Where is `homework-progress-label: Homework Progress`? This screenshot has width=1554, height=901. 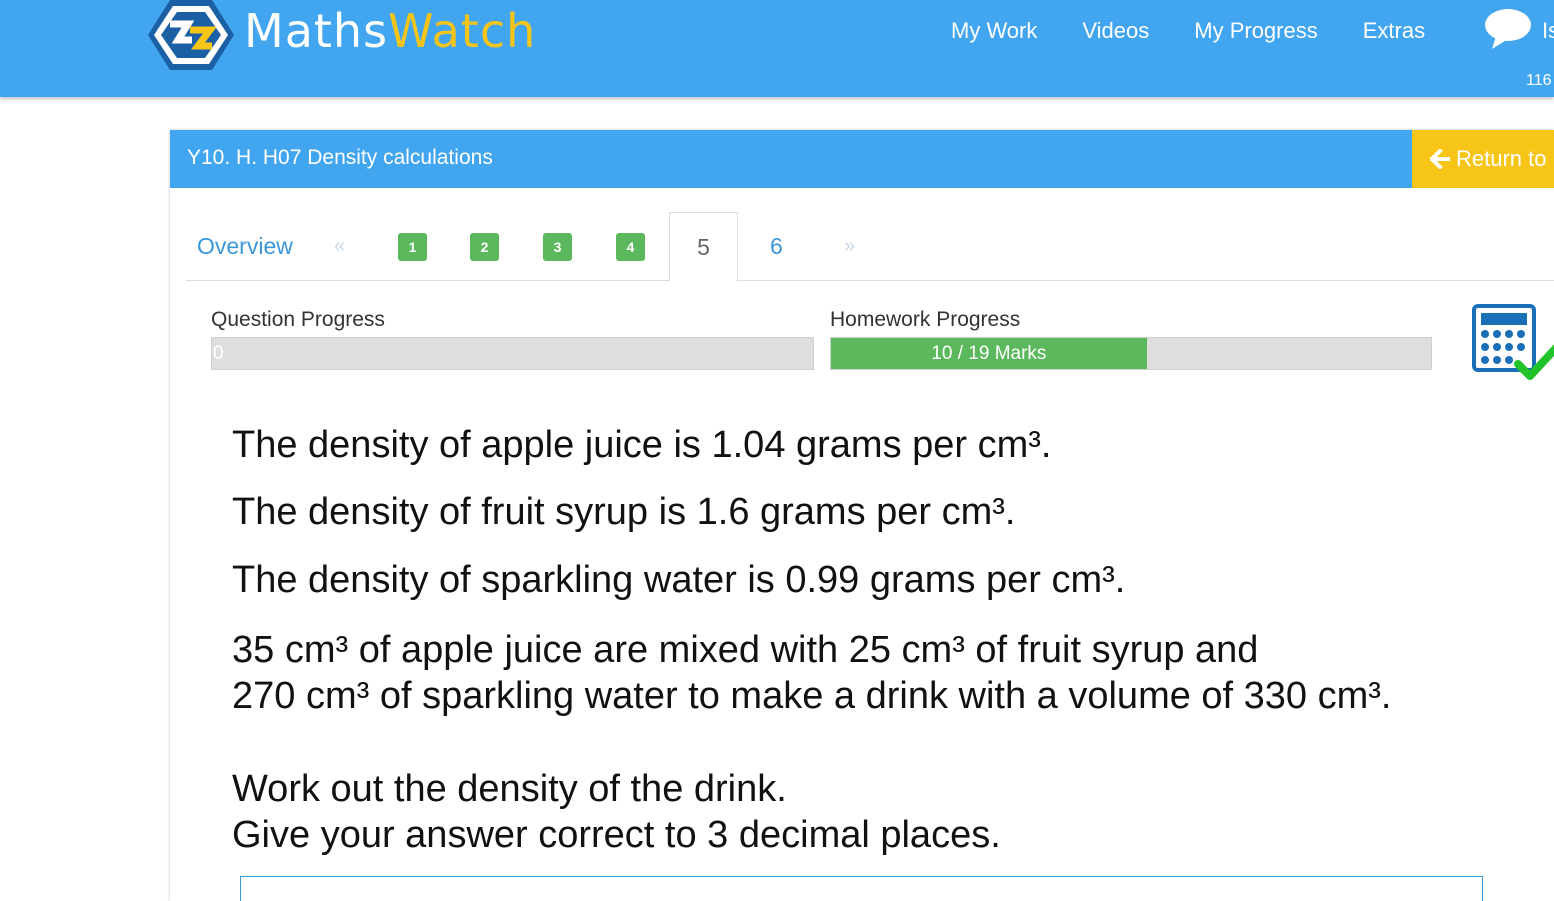 homework-progress-label: Homework Progress is located at coordinates (925, 319).